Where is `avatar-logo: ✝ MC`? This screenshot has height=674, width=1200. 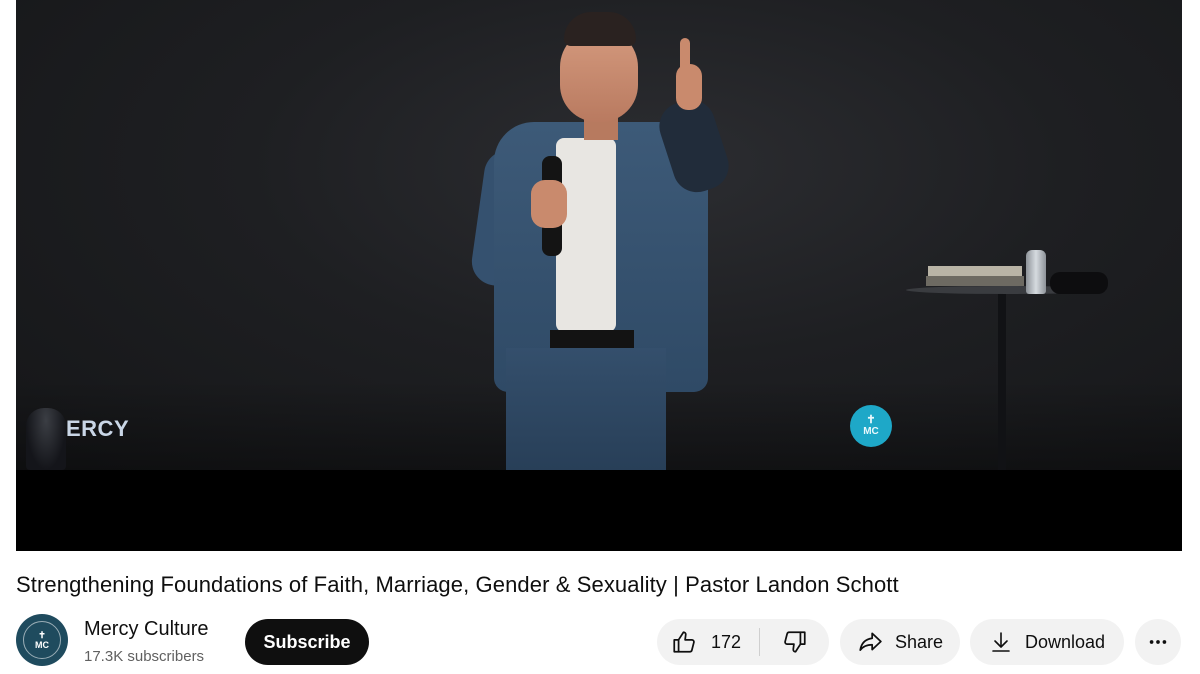
avatar-logo: ✝ MC is located at coordinates (42, 640).